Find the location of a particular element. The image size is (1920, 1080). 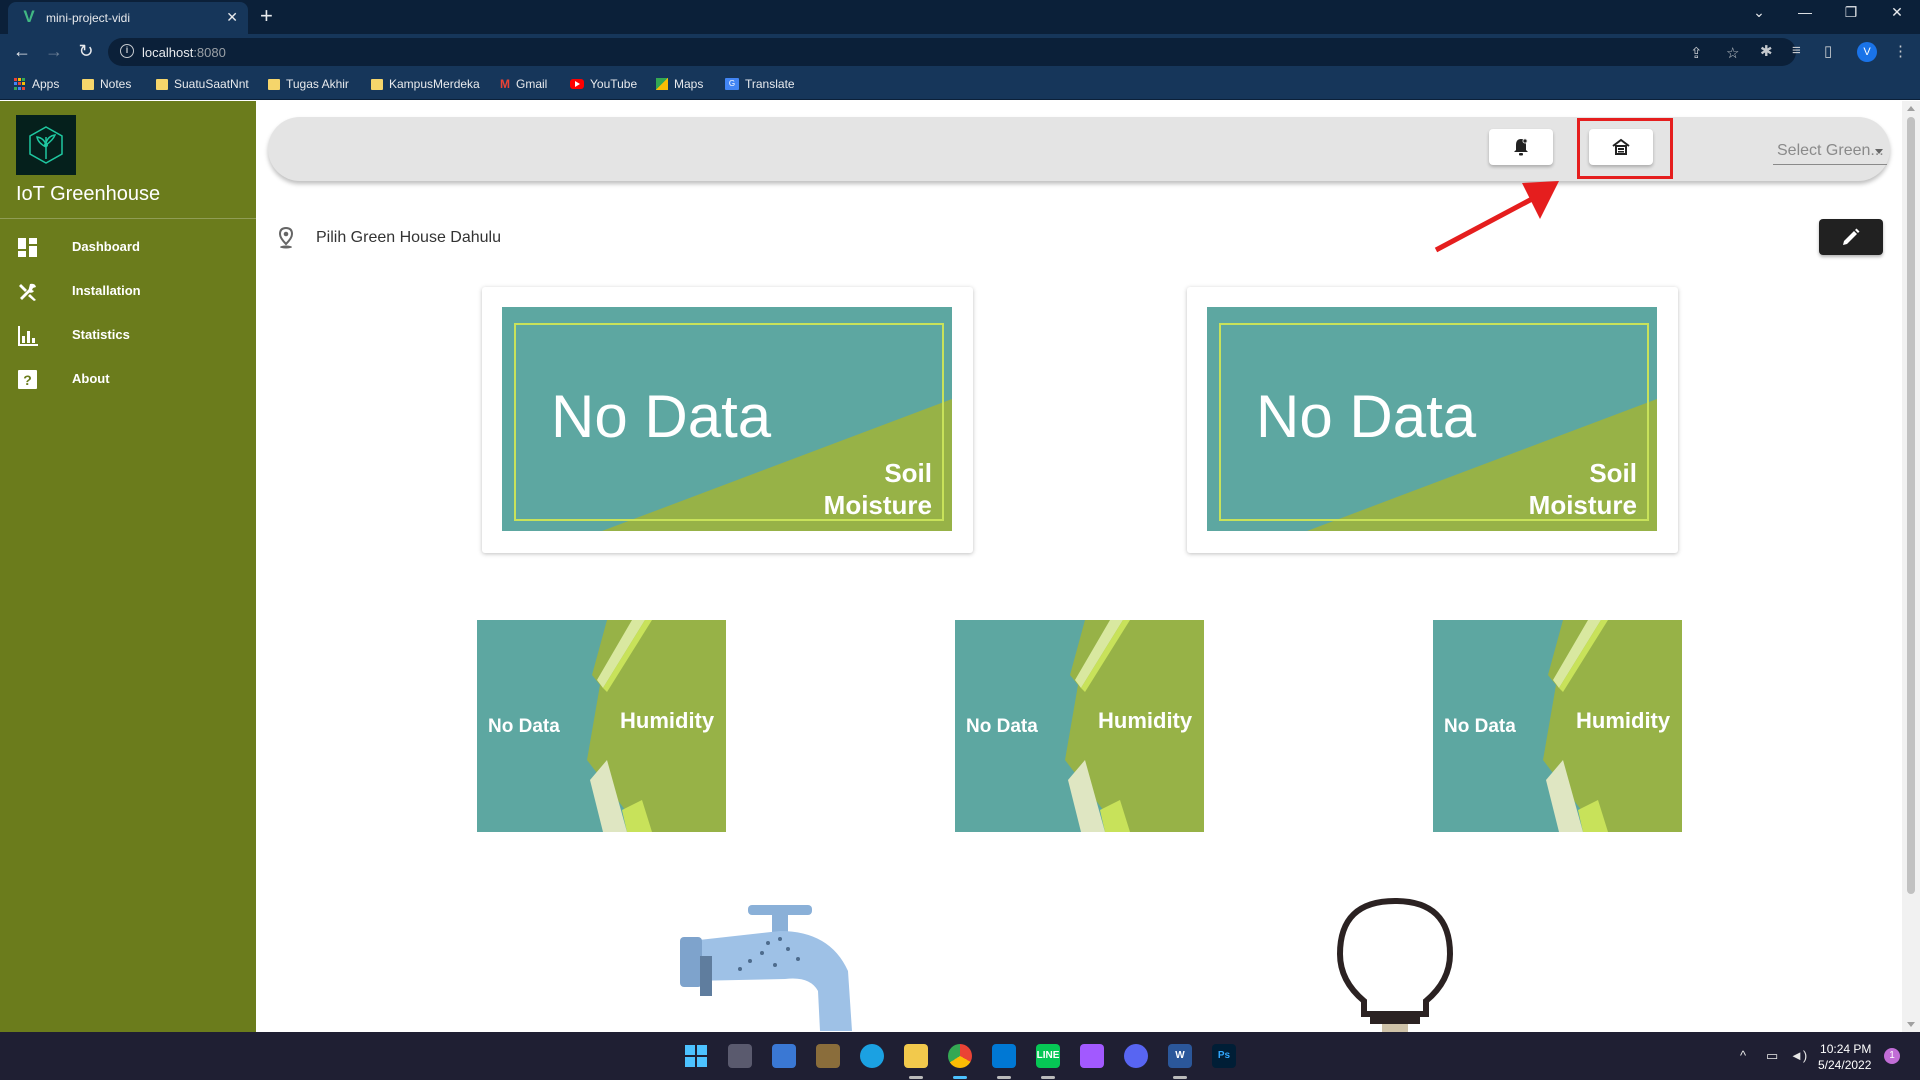

file-explorer-icon is located at coordinates (916, 1056).